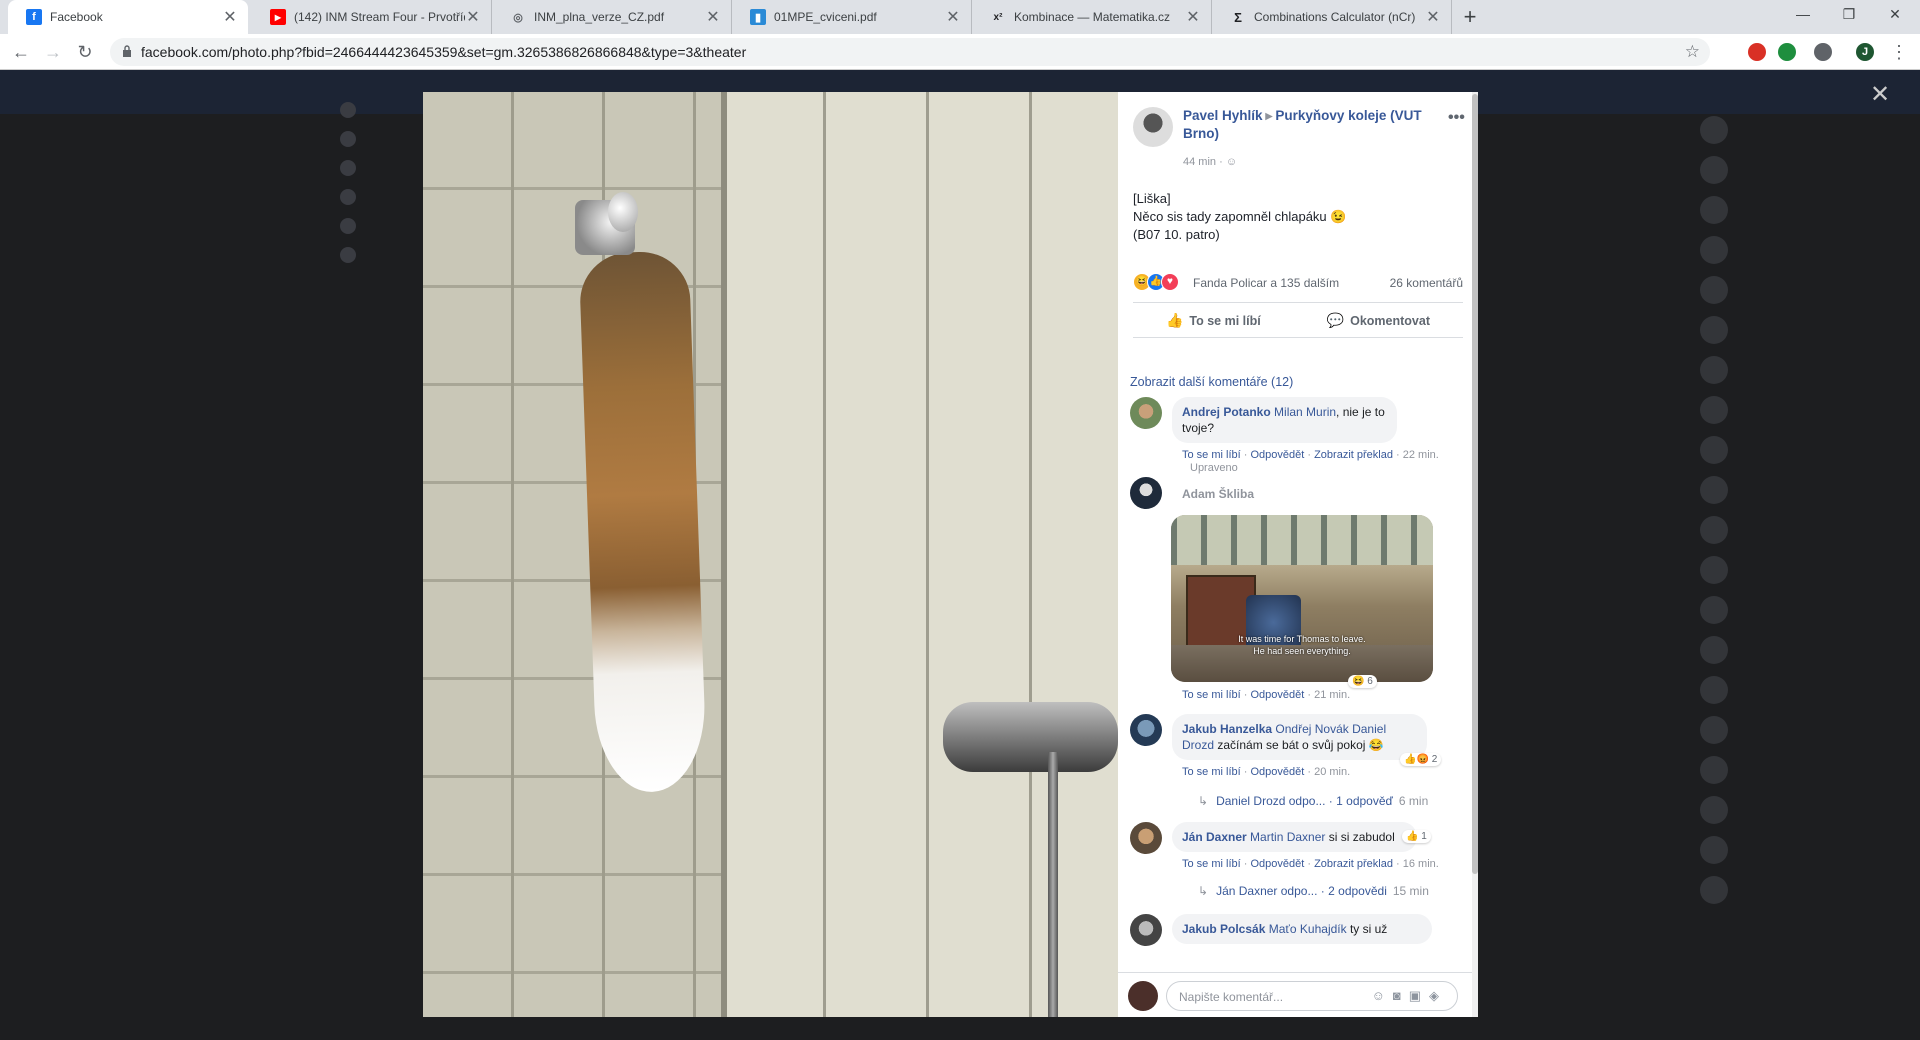 The width and height of the screenshot is (1920, 1040). Describe the element at coordinates (1226, 412) in the screenshot. I see `commenter-name: Andrej Potanko` at that location.